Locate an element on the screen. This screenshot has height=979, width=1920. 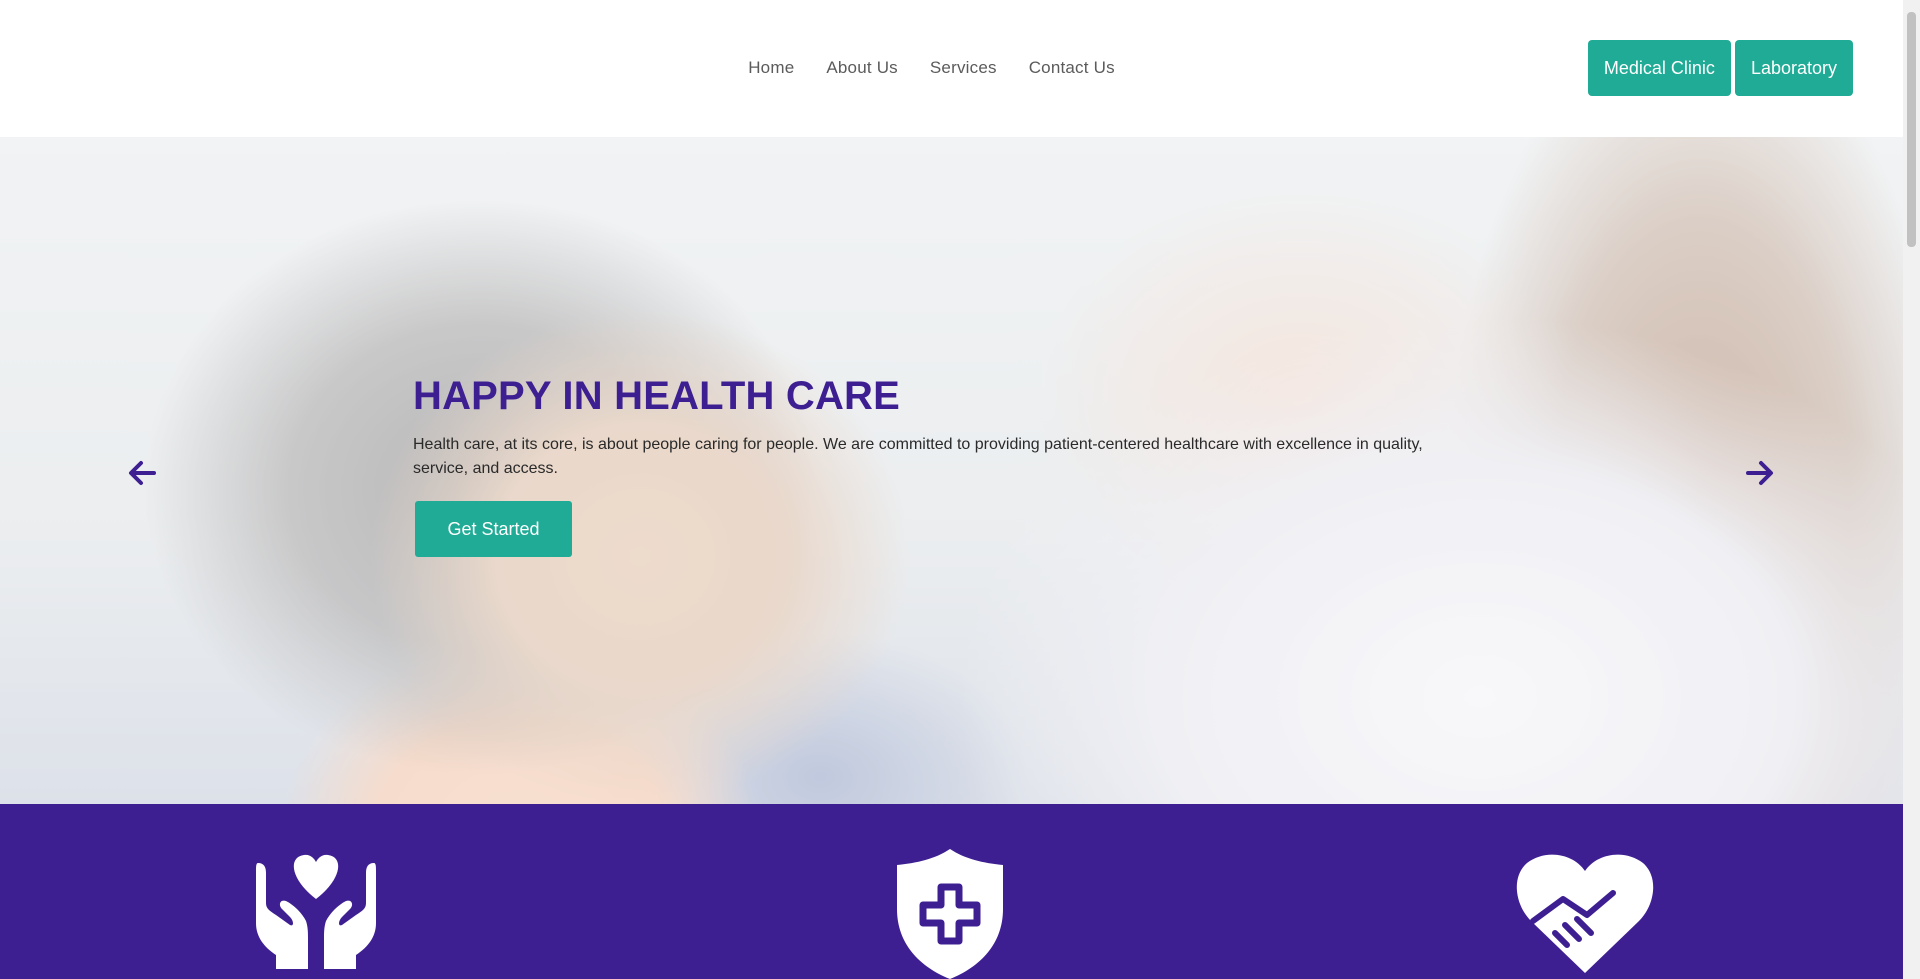
arrow-left-icon is located at coordinates (142, 473).